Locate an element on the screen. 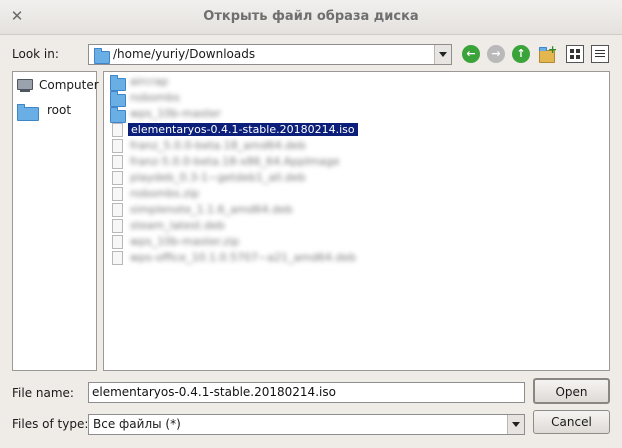 The height and width of the screenshot is (448, 622). new-folder-icon: + is located at coordinates (547, 53).